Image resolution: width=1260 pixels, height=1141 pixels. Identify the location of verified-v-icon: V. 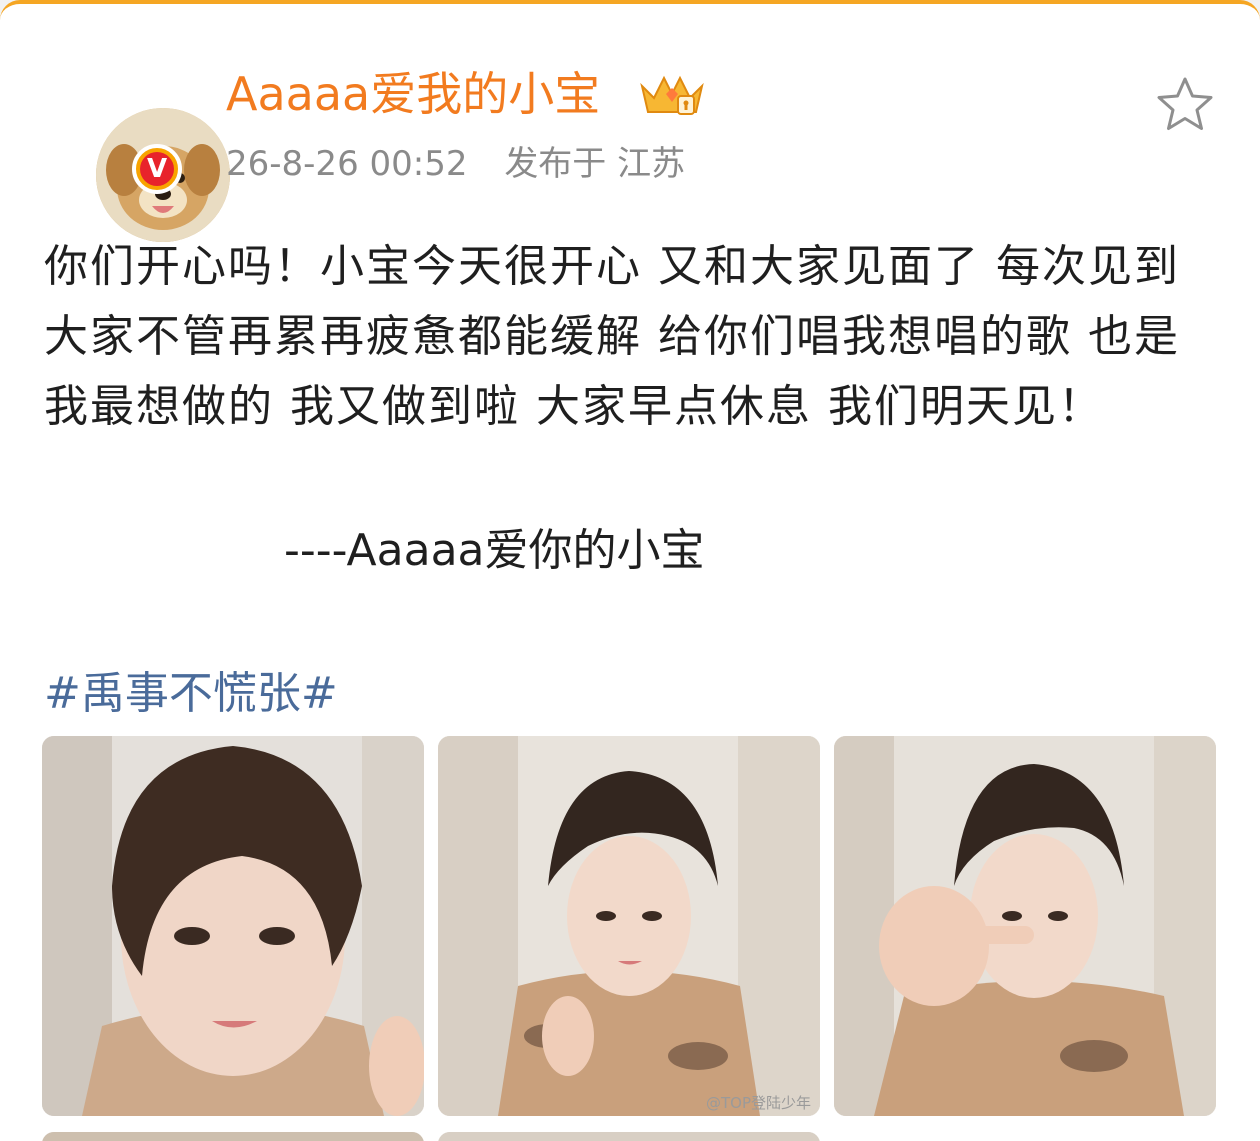
(157, 169).